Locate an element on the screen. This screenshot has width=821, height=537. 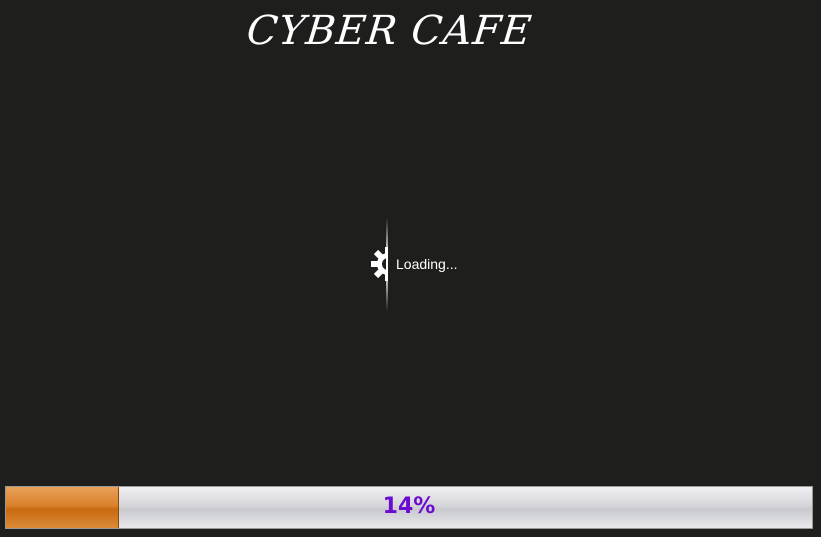
progress-bar: 14% is located at coordinates (409, 507).